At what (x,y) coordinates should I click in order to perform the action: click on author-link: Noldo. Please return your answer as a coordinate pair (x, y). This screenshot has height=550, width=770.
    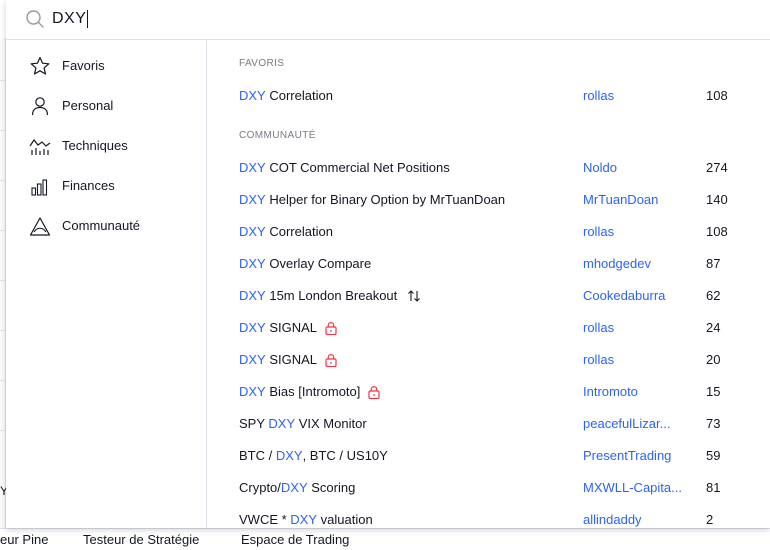
    Looking at the image, I should click on (636, 167).